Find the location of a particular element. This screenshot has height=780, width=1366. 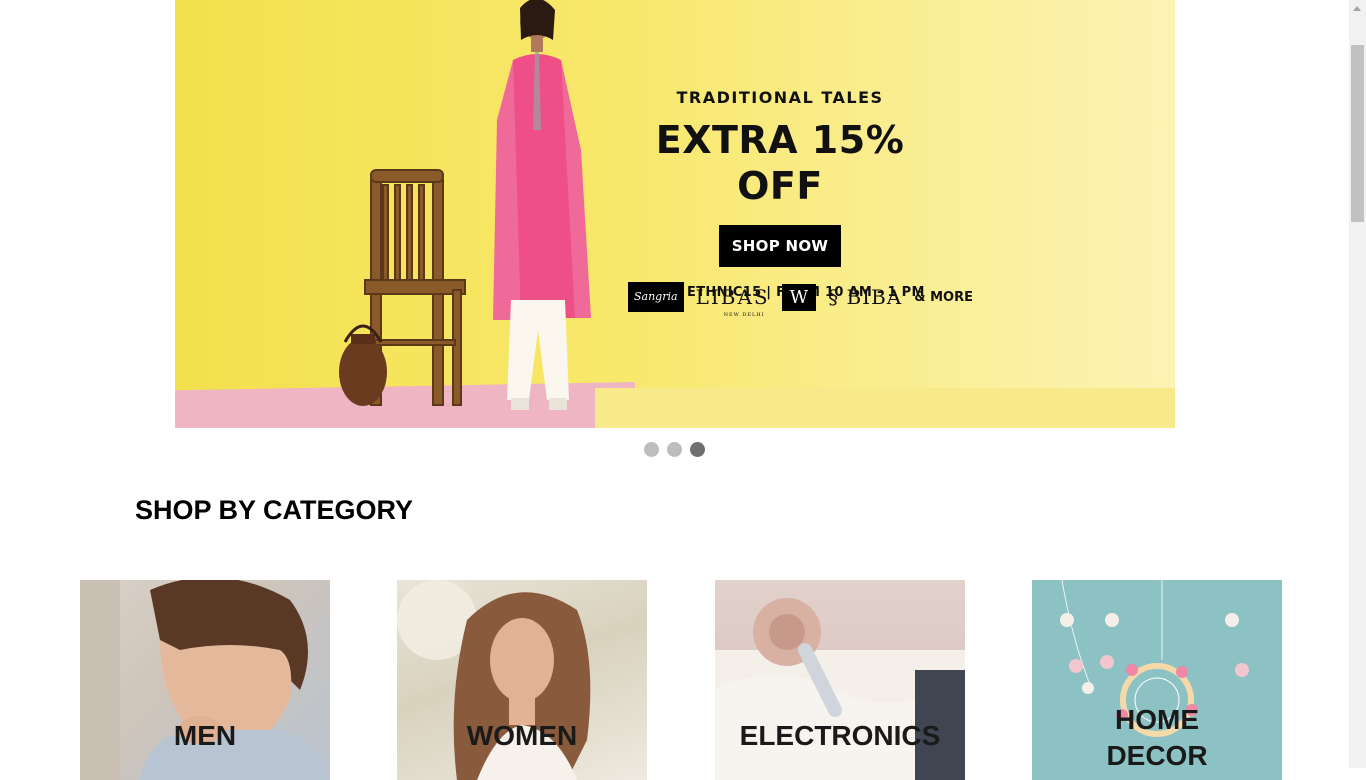

category-label-electronics: ELECTRONICS is located at coordinates (840, 735).